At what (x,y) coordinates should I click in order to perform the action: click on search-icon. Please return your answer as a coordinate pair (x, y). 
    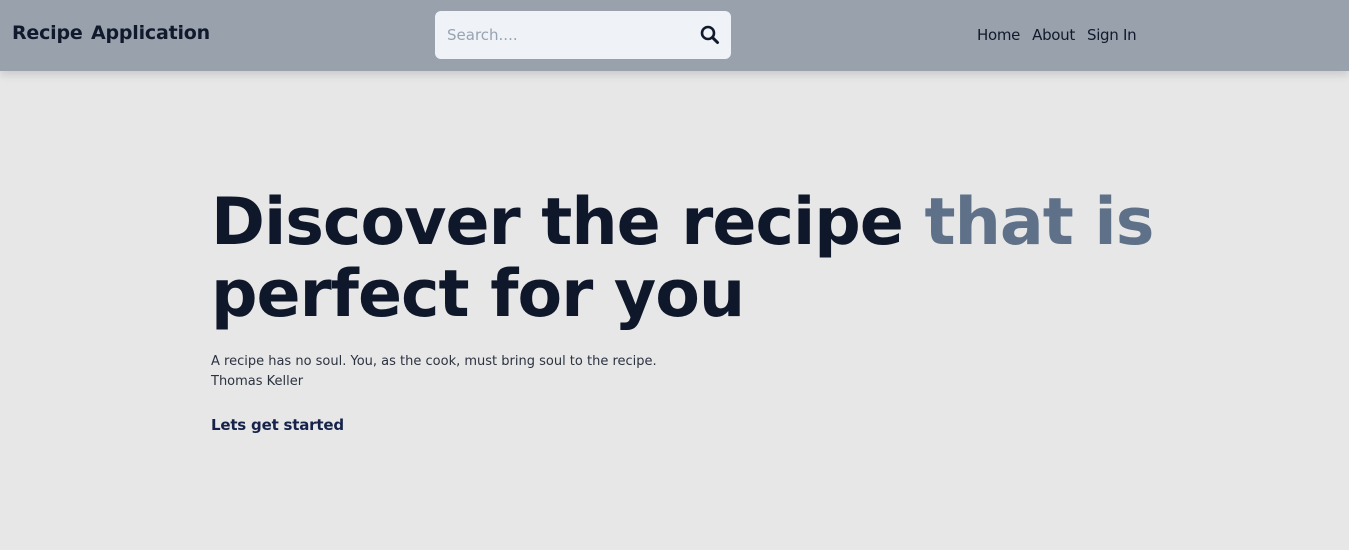
    Looking at the image, I should click on (710, 35).